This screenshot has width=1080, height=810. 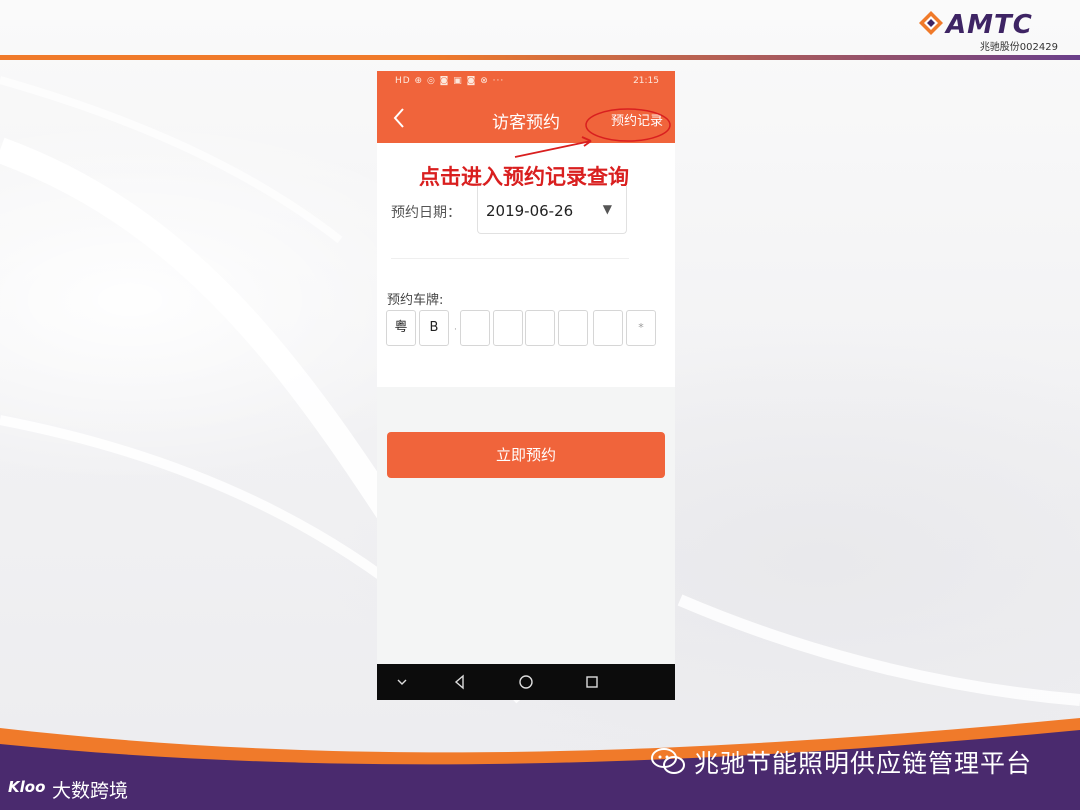 I want to click on brand-logo: AMTC 兆驰股份002429, so click(x=989, y=31).